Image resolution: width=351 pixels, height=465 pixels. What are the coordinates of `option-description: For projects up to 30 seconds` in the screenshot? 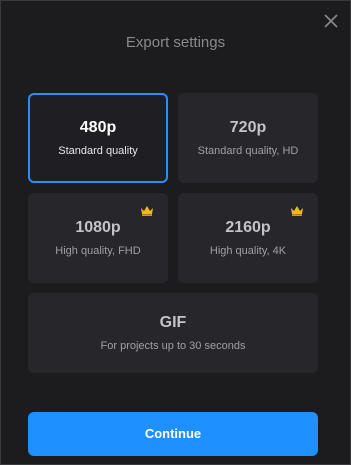 It's located at (173, 346).